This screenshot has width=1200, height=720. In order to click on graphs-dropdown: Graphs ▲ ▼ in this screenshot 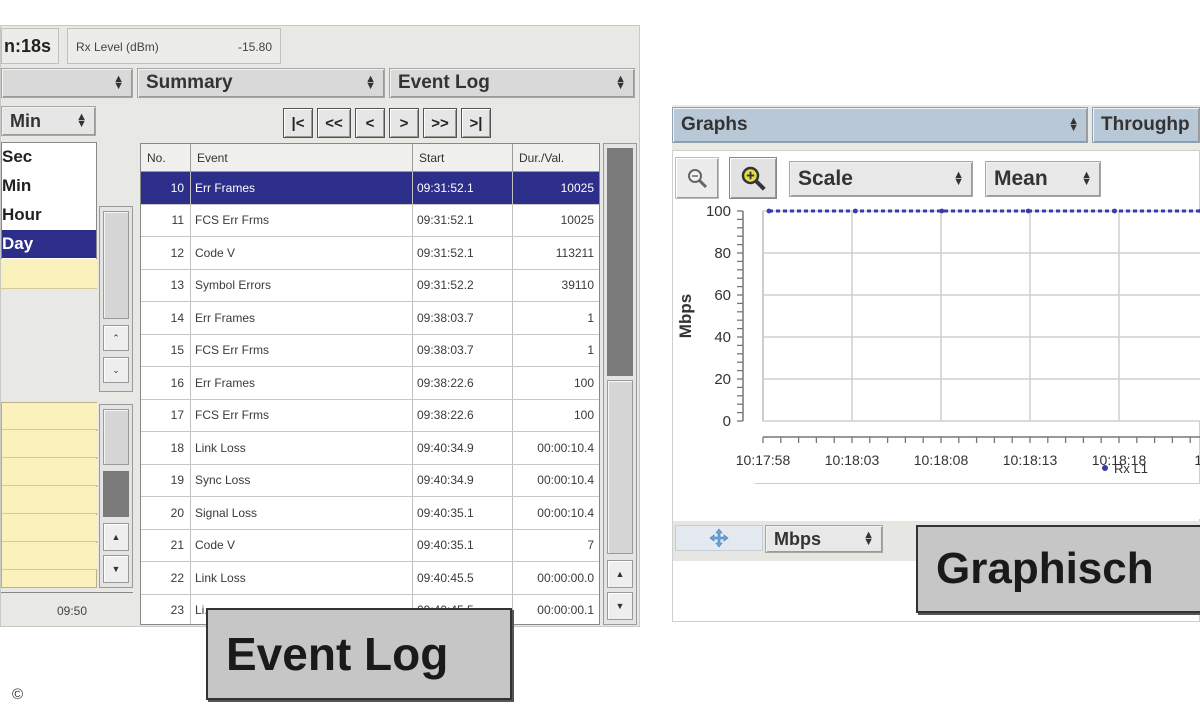, I will do `click(880, 125)`.